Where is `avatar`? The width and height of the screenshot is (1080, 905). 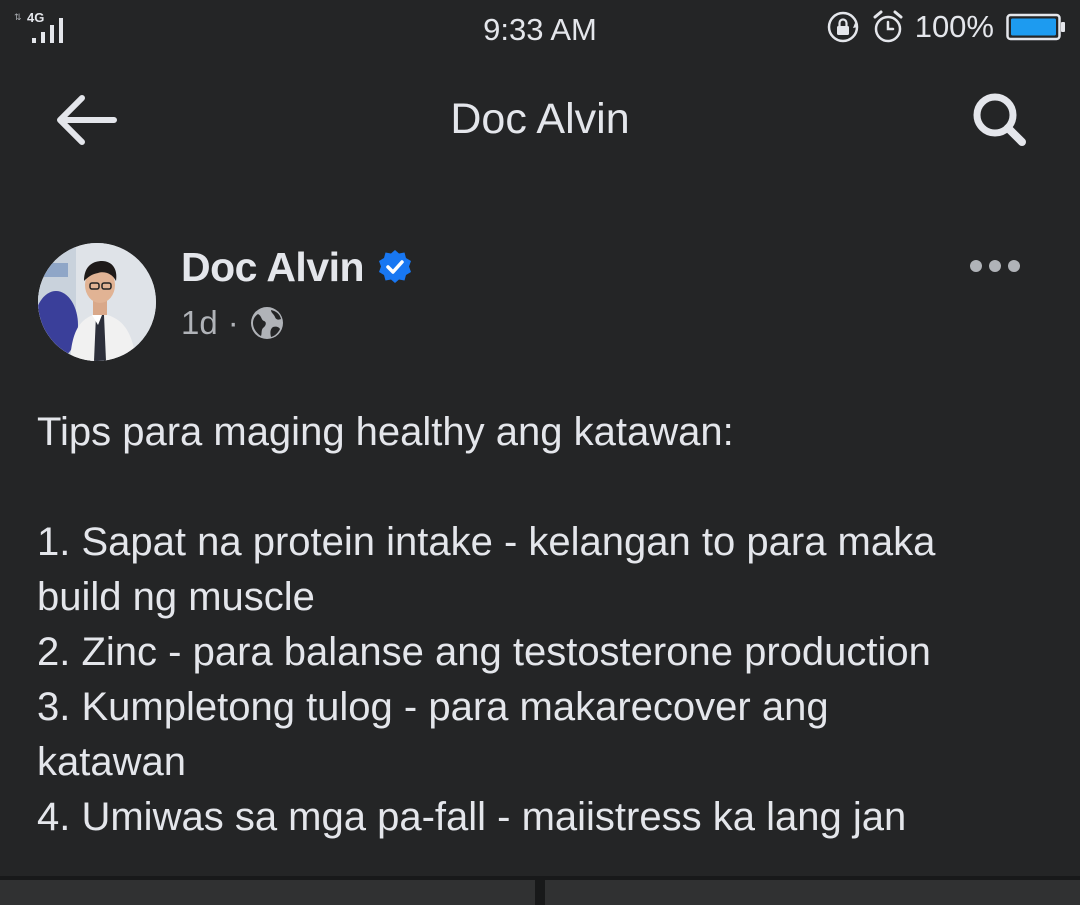 avatar is located at coordinates (97, 302).